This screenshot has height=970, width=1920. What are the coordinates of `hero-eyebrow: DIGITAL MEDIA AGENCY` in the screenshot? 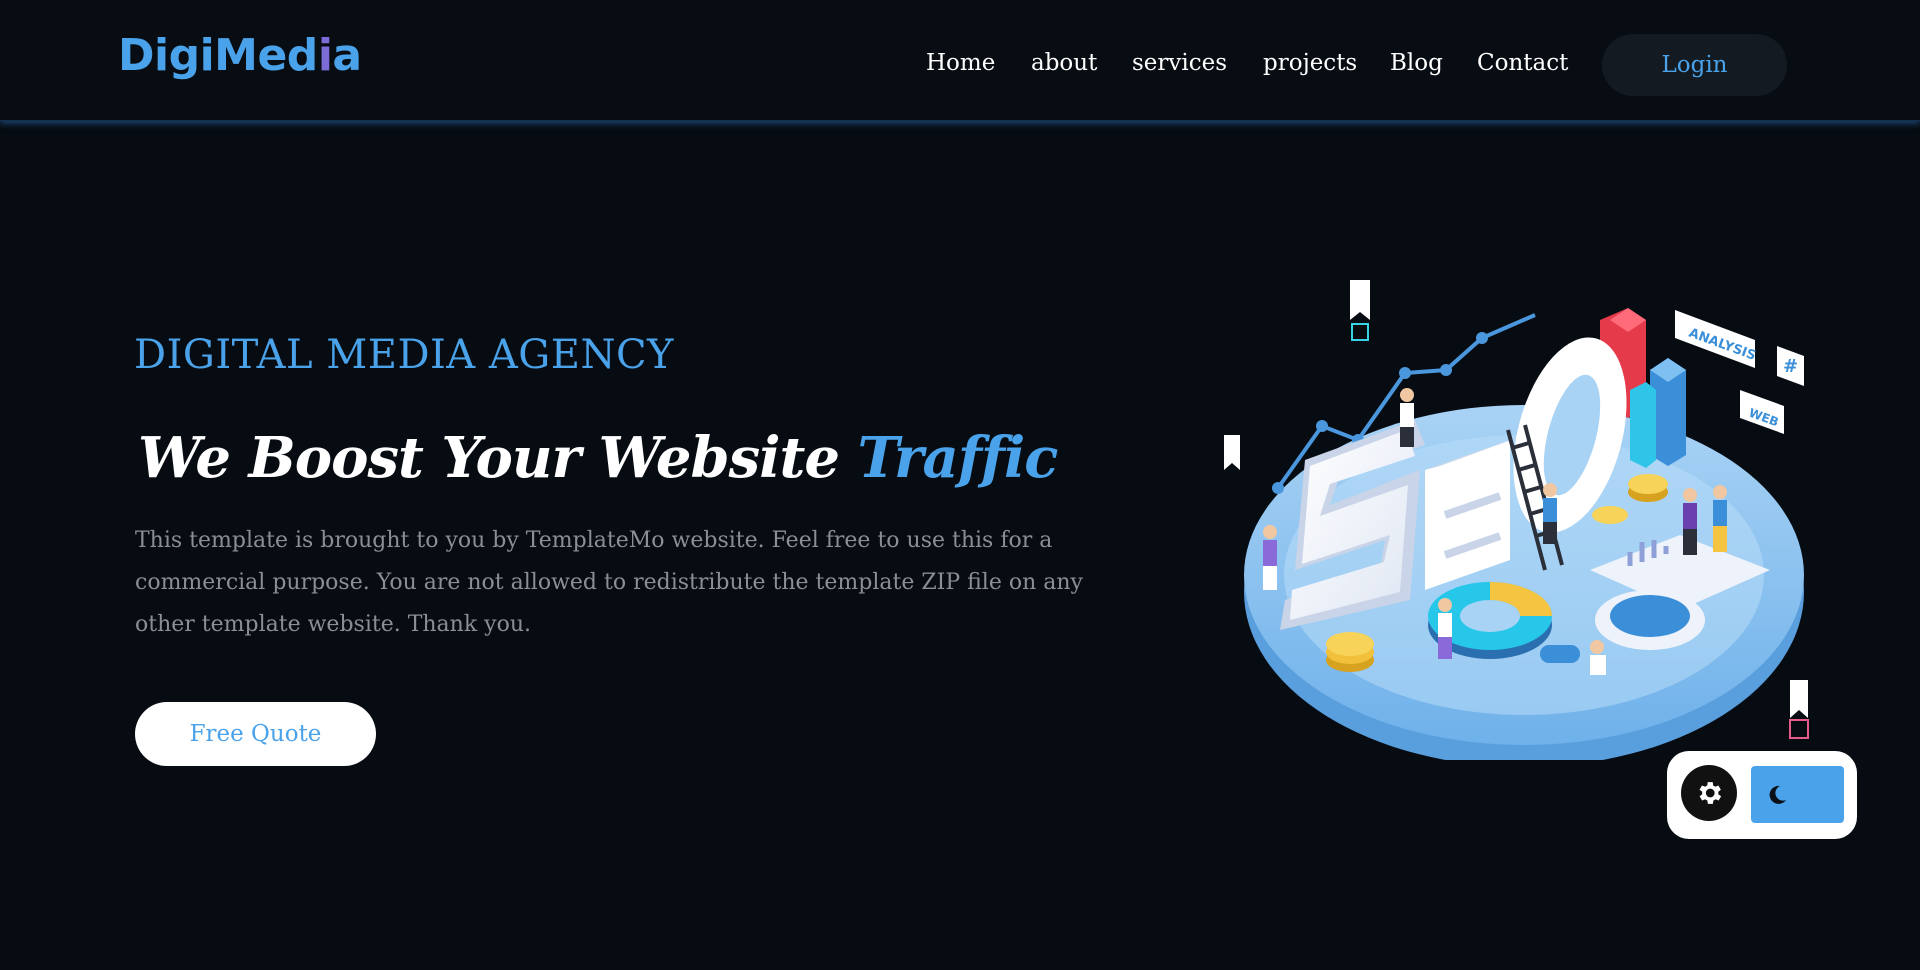 It's located at (404, 355).